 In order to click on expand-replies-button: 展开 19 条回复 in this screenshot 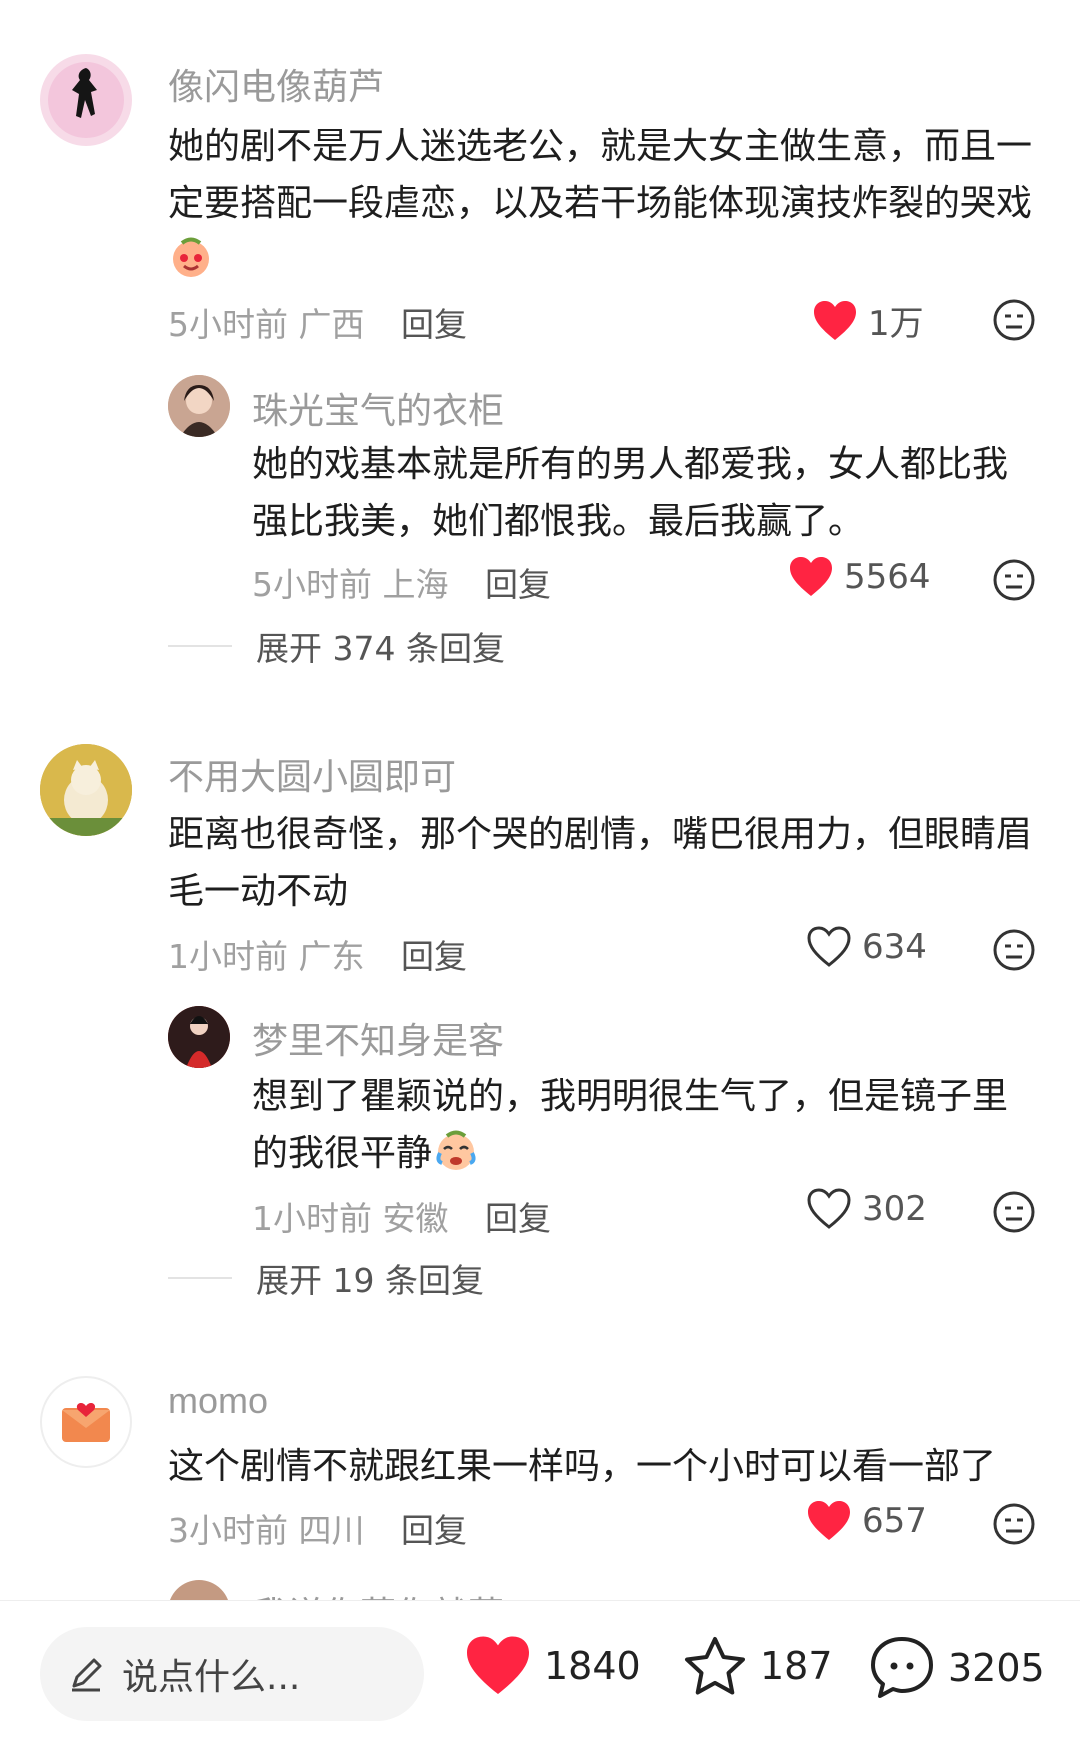, I will do `click(326, 1278)`.